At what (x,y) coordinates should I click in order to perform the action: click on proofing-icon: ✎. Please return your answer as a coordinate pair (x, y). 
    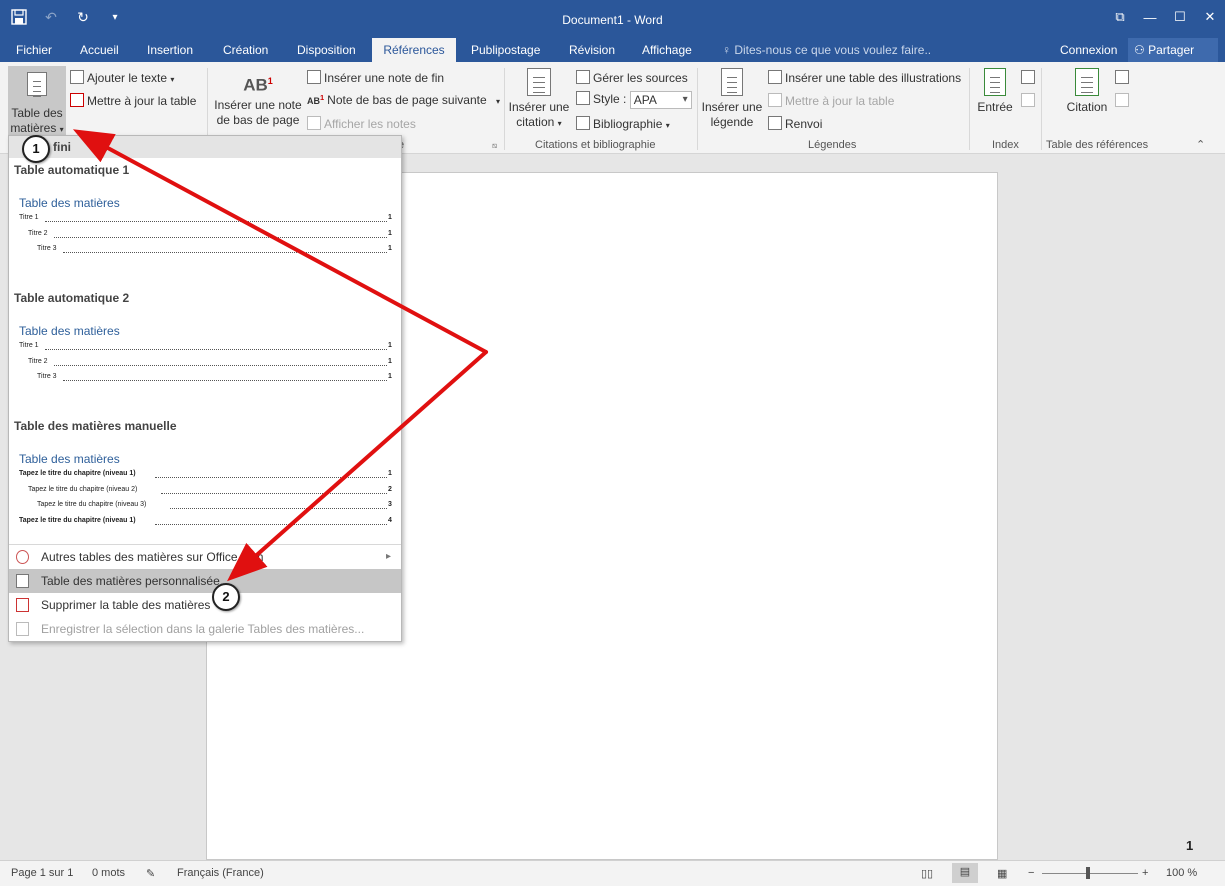
    Looking at the image, I should click on (150, 873).